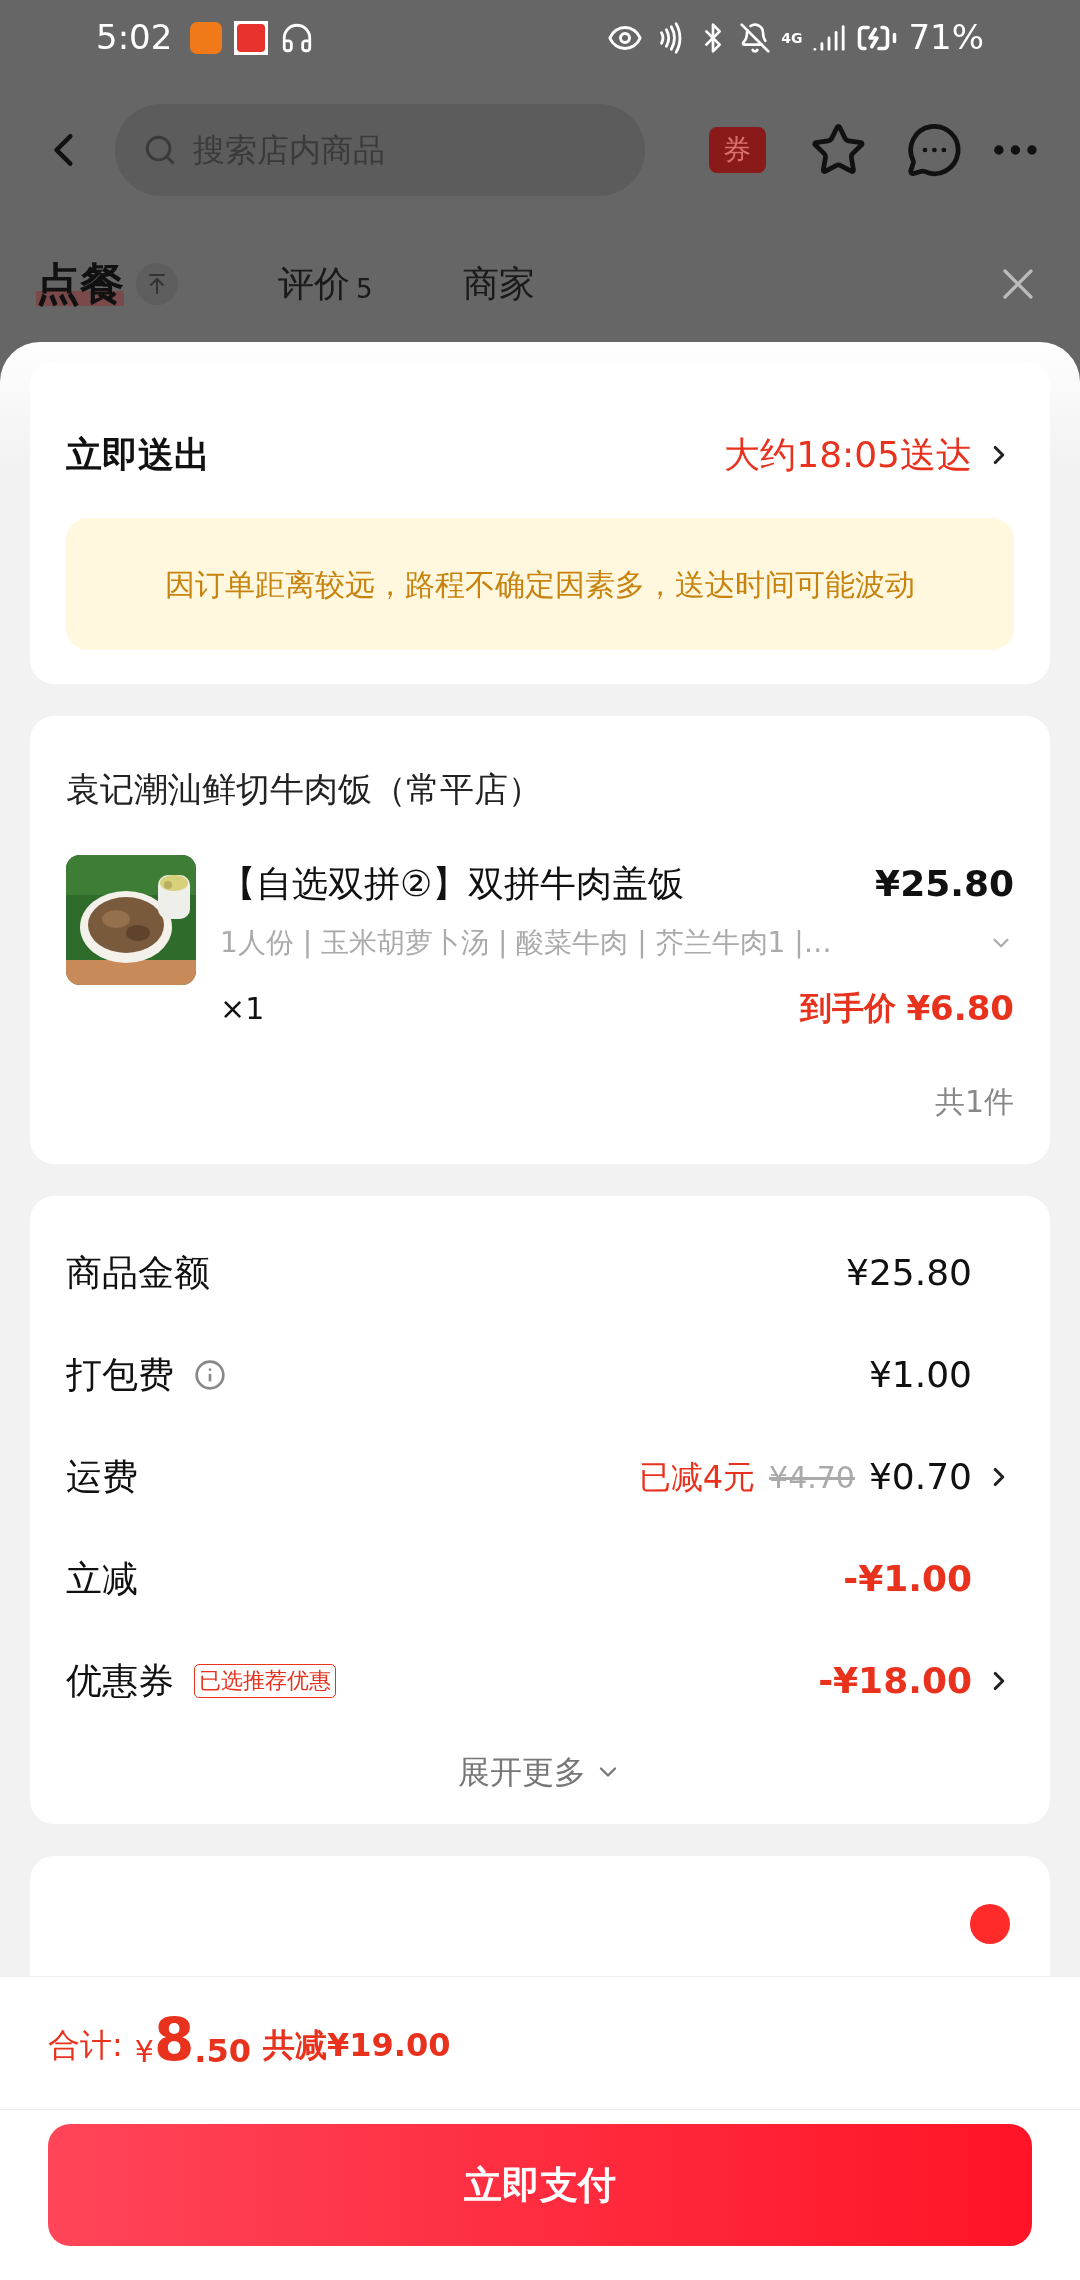  I want to click on tab: 商家, so click(498, 283).